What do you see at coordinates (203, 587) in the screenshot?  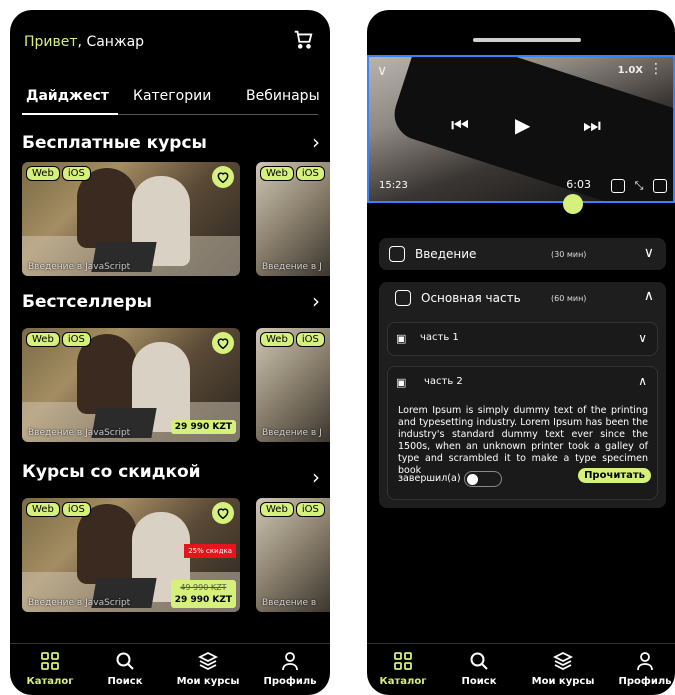 I see `old-price: 49 990 KZT` at bounding box center [203, 587].